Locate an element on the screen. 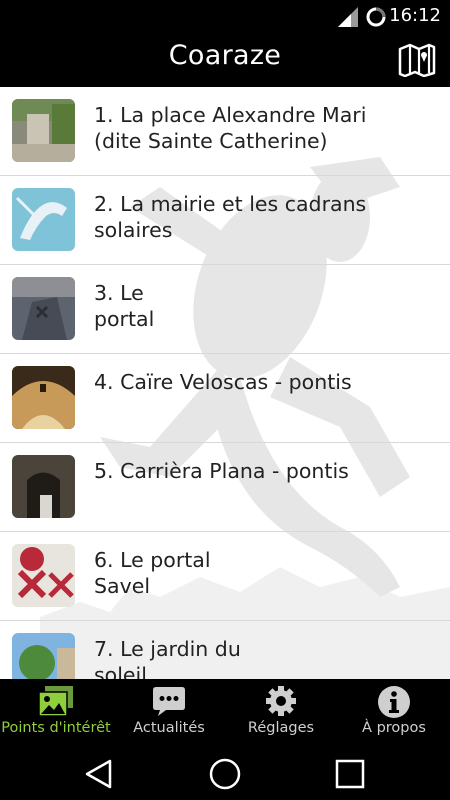 The height and width of the screenshot is (800, 450). tab-settings: Réglages is located at coordinates (281, 712).